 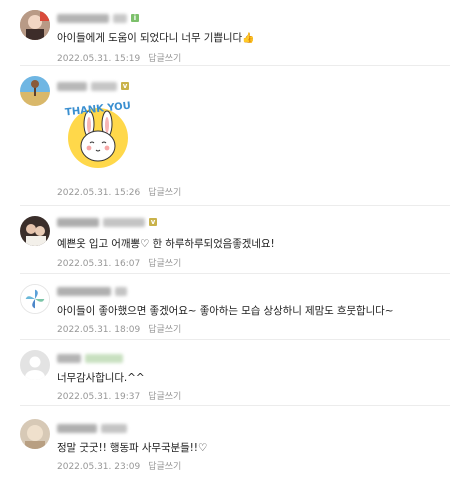 What do you see at coordinates (99, 59) in the screenshot?
I see `comment-date: 2022.05.31. 15:19` at bounding box center [99, 59].